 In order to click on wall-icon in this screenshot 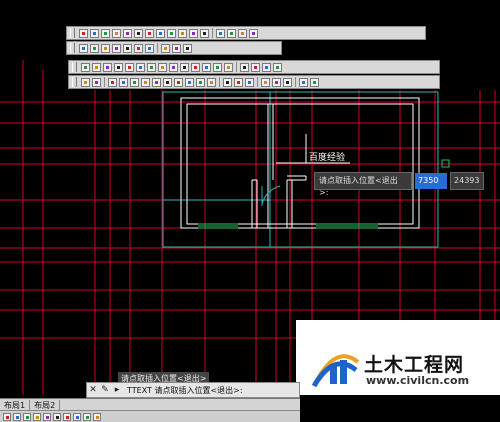, I will do `click(176, 48)`.